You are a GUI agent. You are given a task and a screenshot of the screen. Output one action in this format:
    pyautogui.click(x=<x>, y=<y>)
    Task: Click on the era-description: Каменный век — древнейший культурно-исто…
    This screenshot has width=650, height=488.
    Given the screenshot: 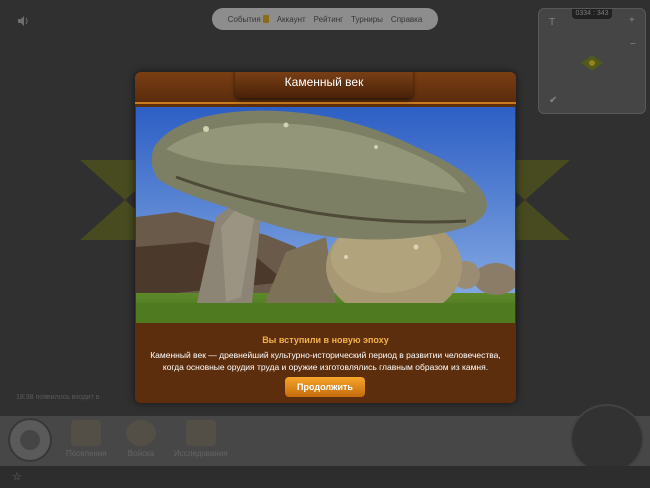 What is the action you would take?
    pyautogui.click(x=325, y=361)
    